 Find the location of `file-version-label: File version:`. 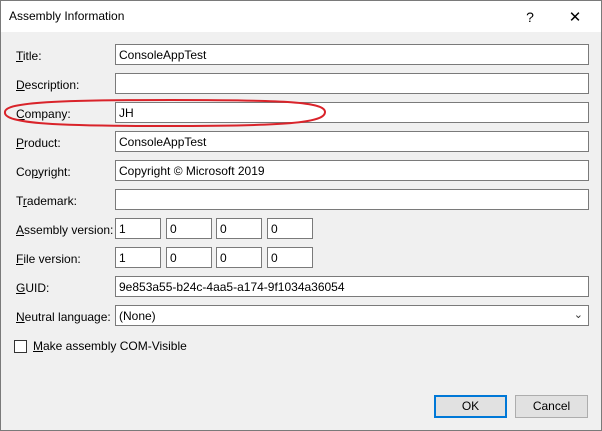

file-version-label: File version: is located at coordinates (48, 259).